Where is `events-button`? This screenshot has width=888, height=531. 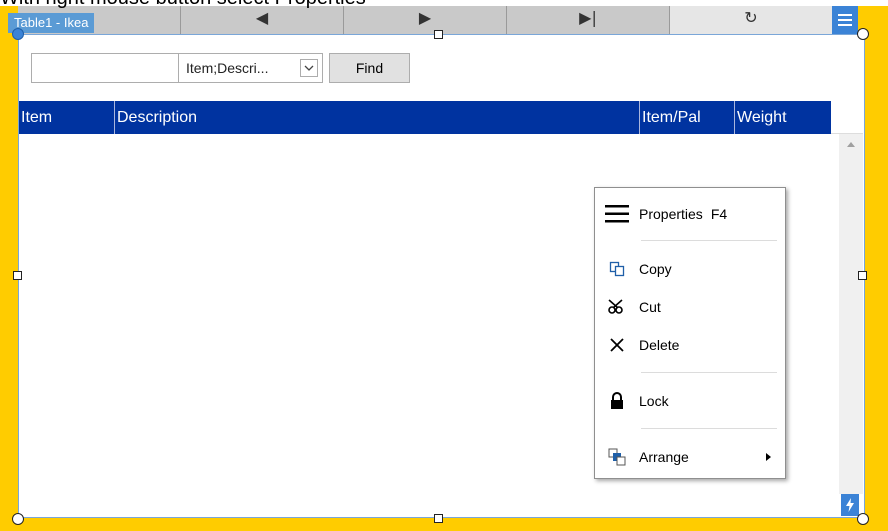 events-button is located at coordinates (850, 505).